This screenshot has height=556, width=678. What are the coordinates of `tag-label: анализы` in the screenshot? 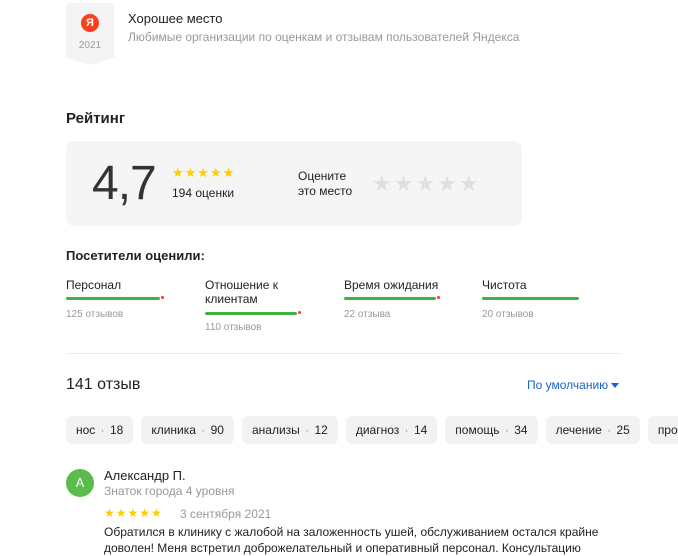 It's located at (275, 430).